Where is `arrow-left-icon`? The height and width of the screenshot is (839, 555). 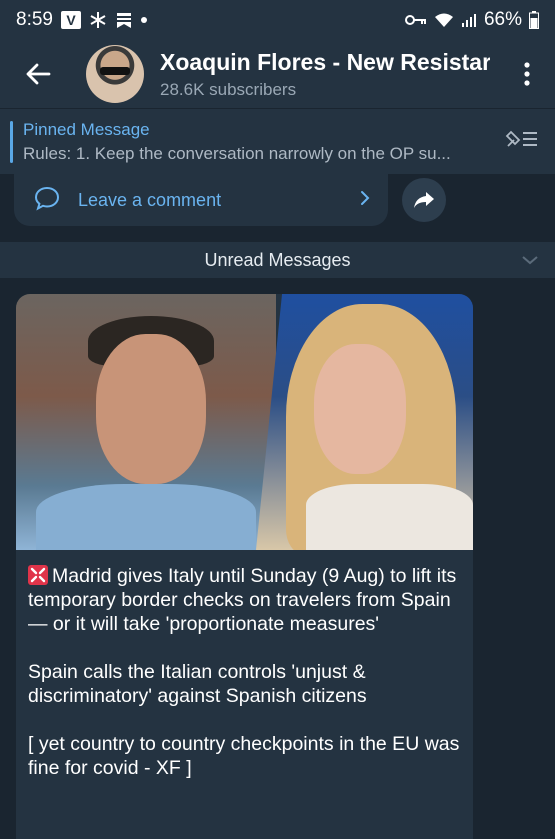
arrow-left-icon is located at coordinates (38, 74).